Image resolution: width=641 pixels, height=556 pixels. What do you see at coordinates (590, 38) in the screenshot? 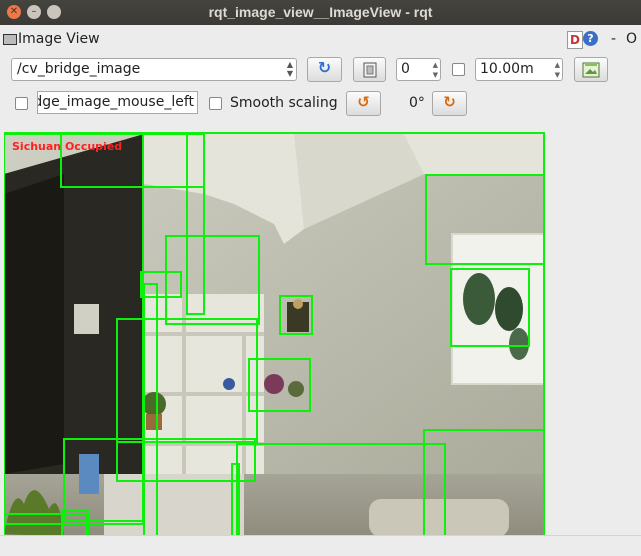
I see `dock-help-button: ?` at bounding box center [590, 38].